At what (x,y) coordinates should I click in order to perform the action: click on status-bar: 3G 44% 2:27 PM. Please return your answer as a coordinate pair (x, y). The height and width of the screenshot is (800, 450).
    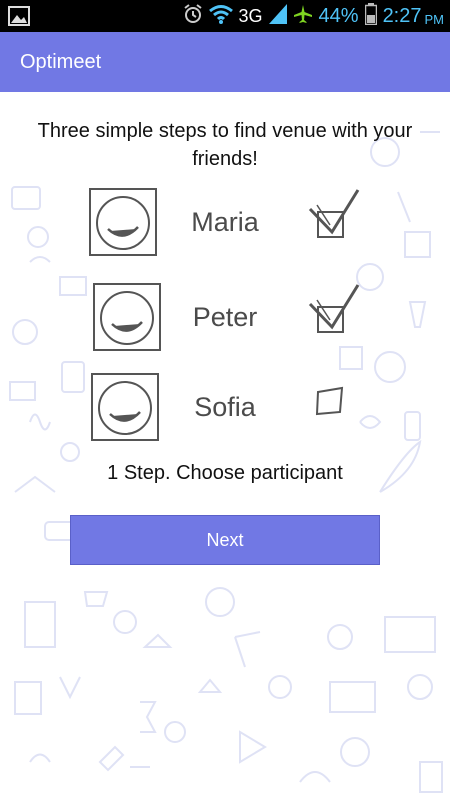
    Looking at the image, I should click on (225, 16).